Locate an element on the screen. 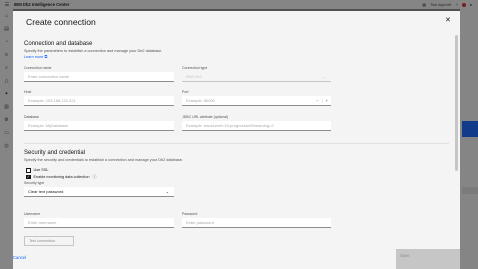 The height and width of the screenshot is (269, 478). connection-type-label: Connection type is located at coordinates (195, 68).